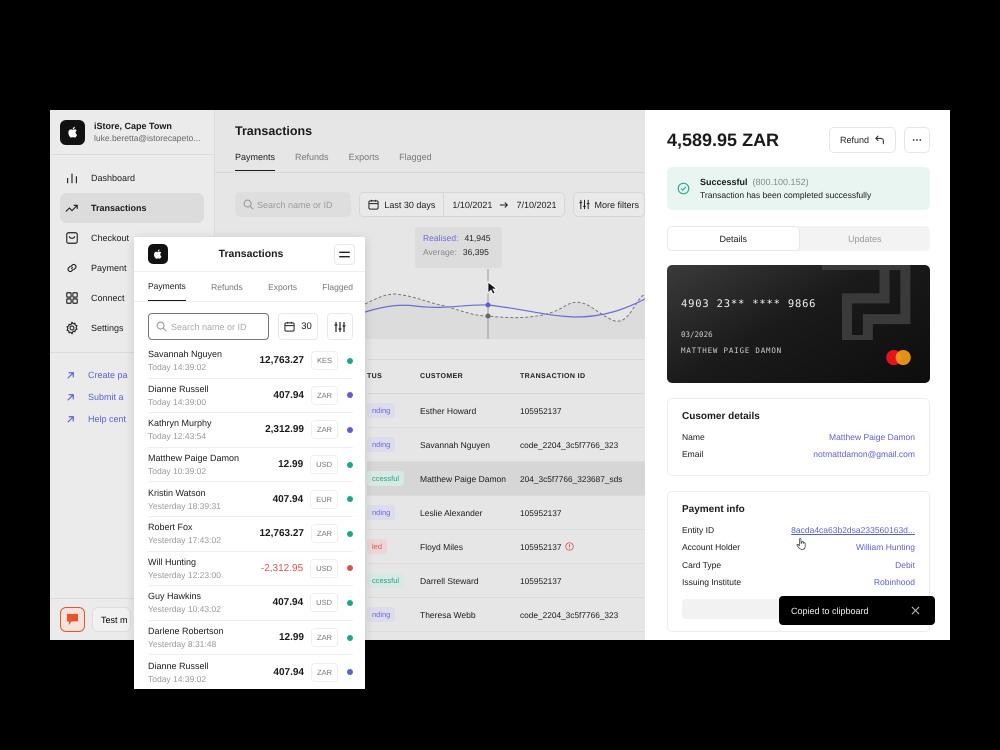  I want to click on filter-button, so click(340, 326).